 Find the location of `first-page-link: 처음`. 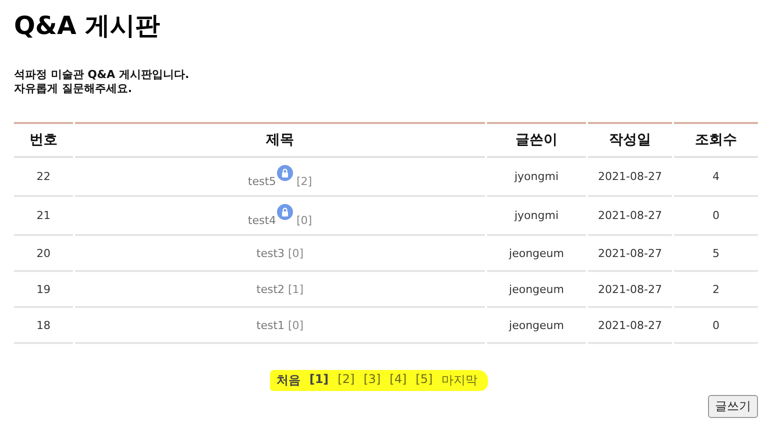

first-page-link: 처음 is located at coordinates (288, 380).